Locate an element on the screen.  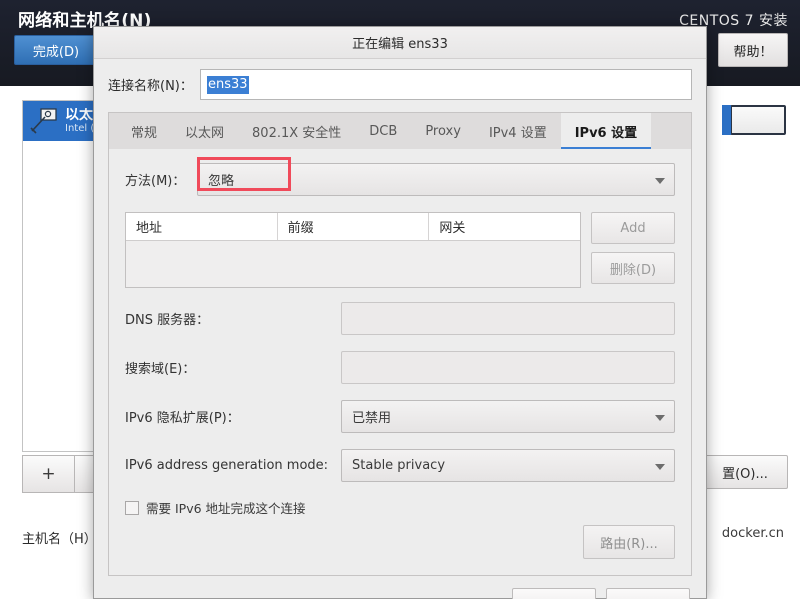
save-button: 保存(S) is located at coordinates (648, 593).